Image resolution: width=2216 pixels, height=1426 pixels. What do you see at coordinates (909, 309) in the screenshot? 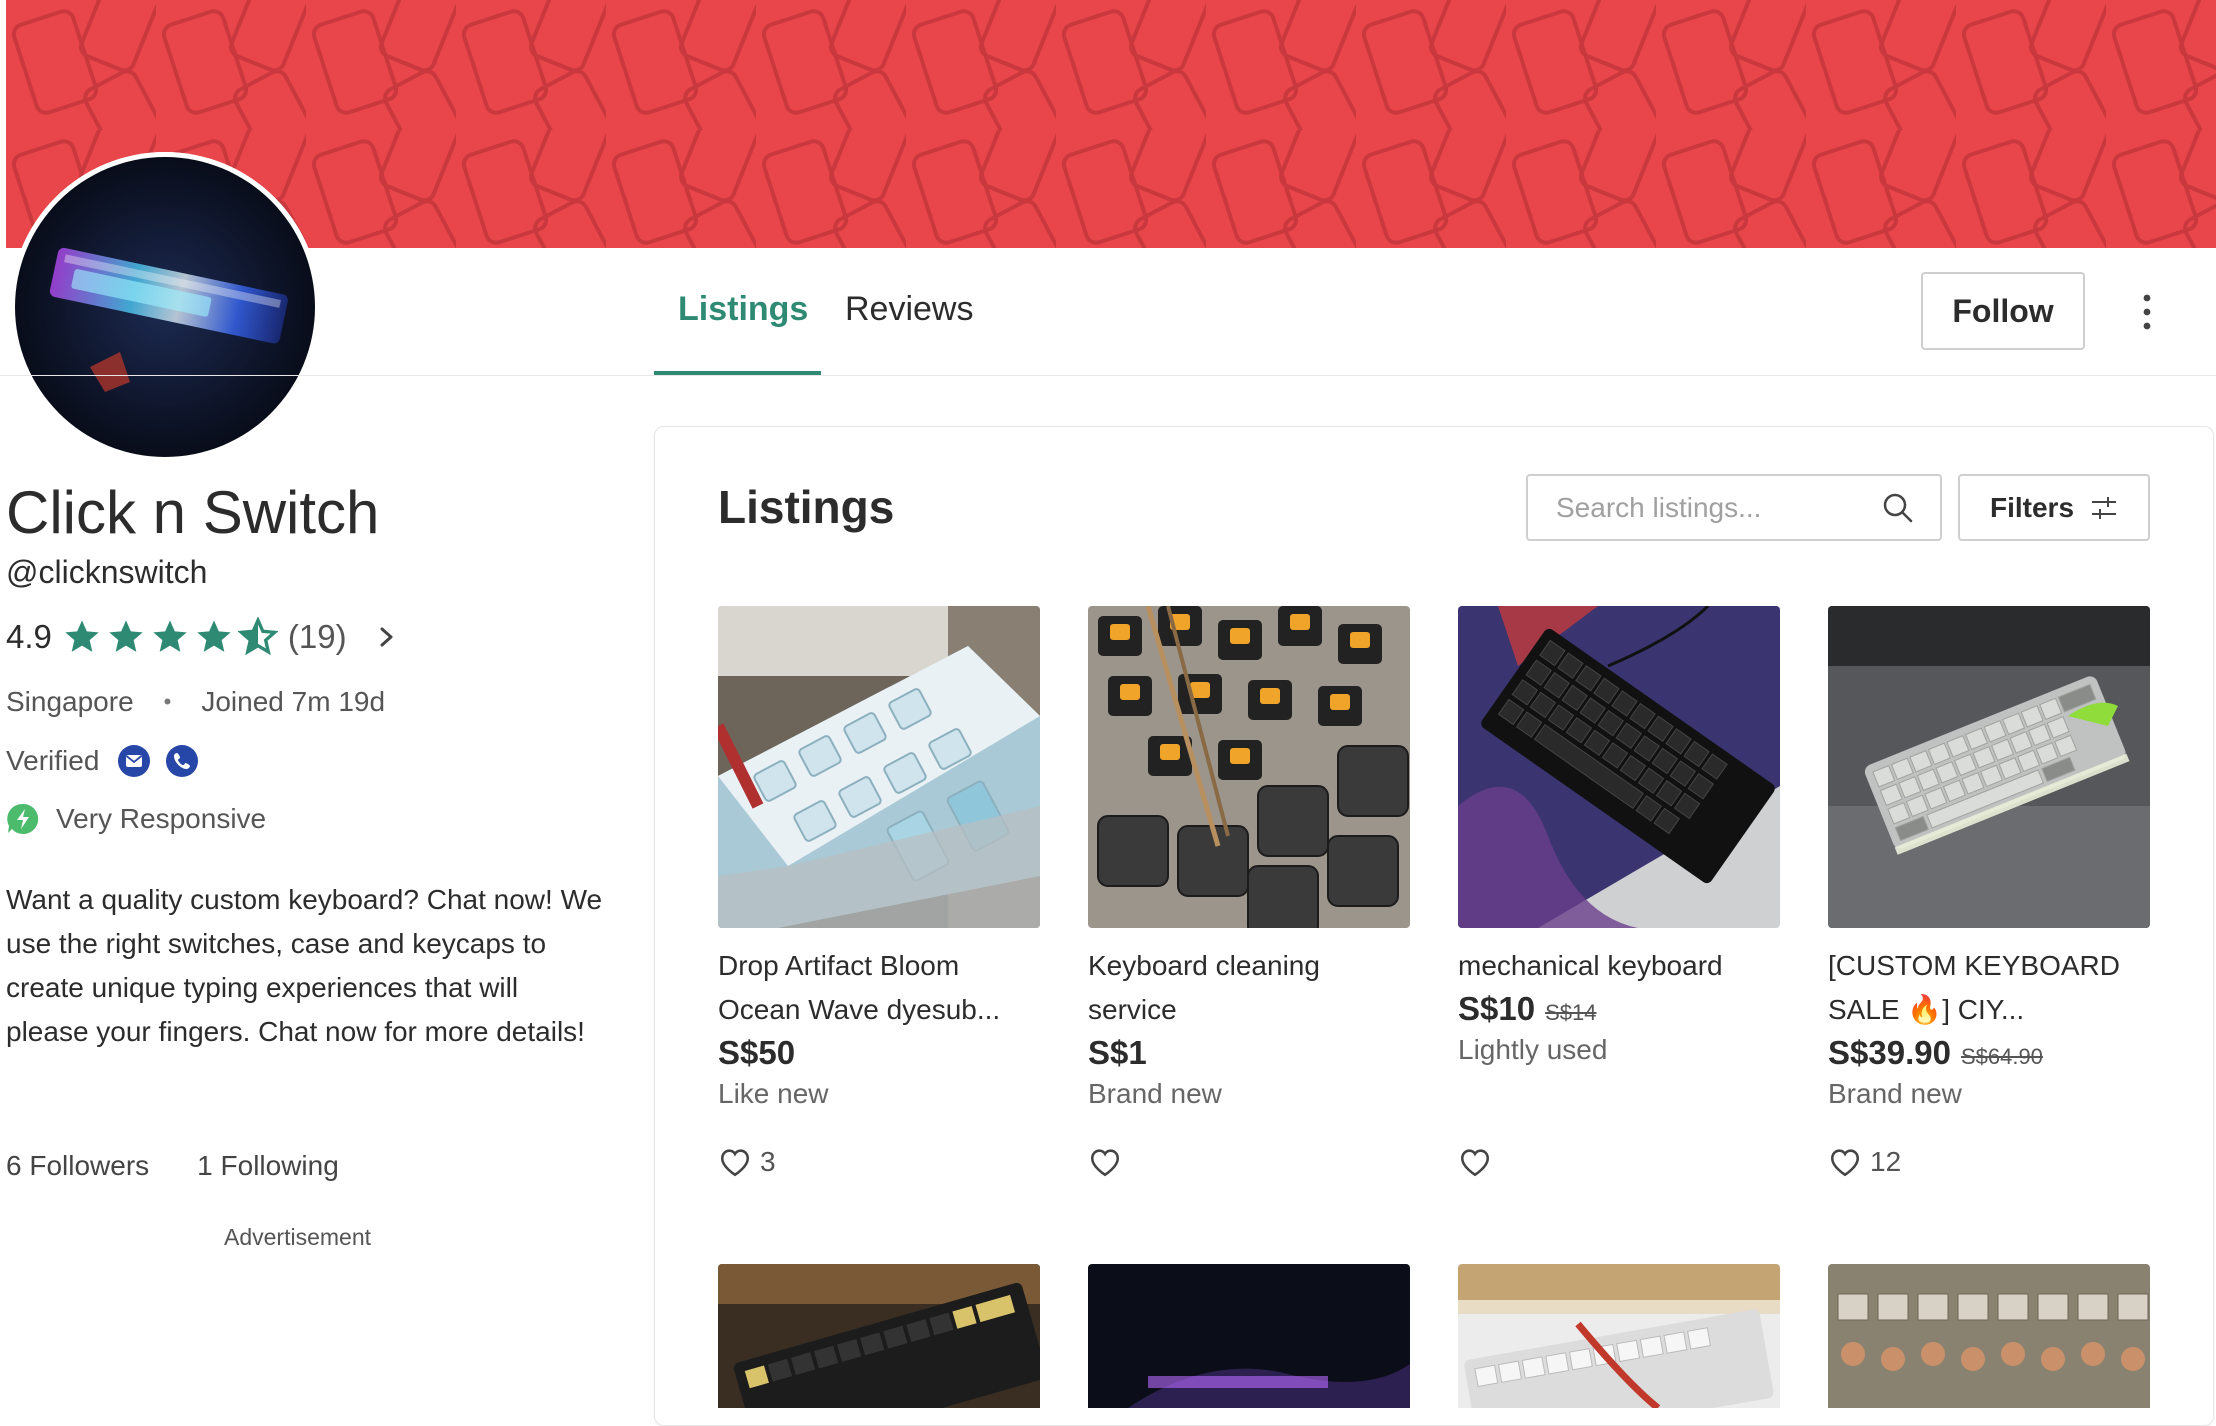
I see `tab-reviews: Reviews` at bounding box center [909, 309].